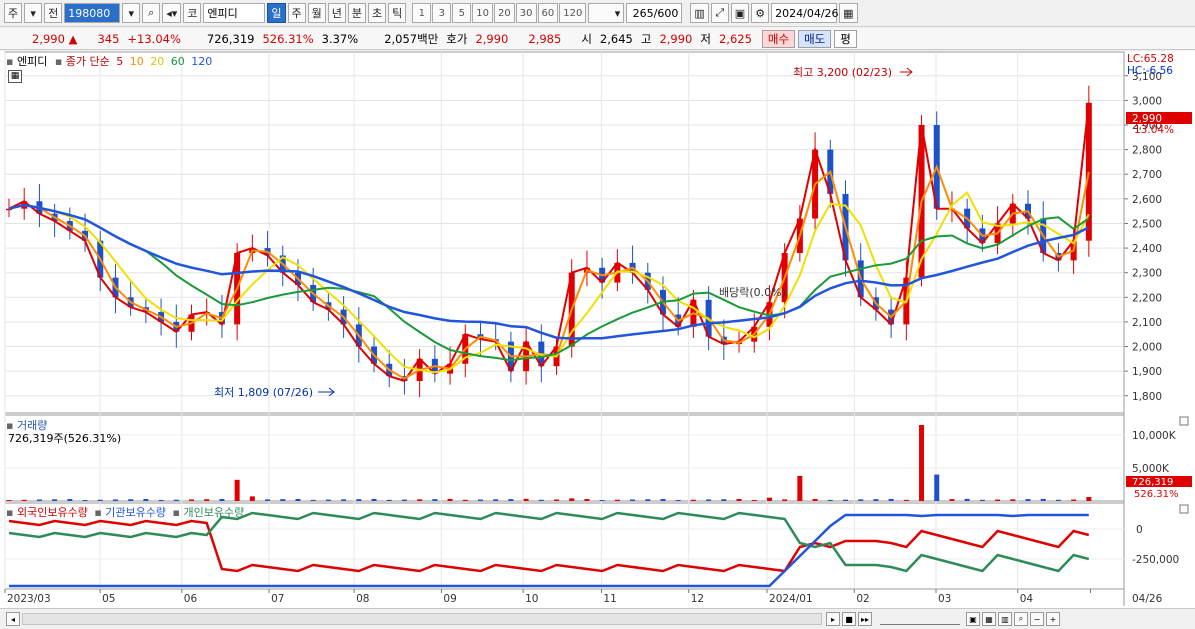 This screenshot has height=629, width=1195. I want to click on stock-code-input: 198080, so click(92, 13).